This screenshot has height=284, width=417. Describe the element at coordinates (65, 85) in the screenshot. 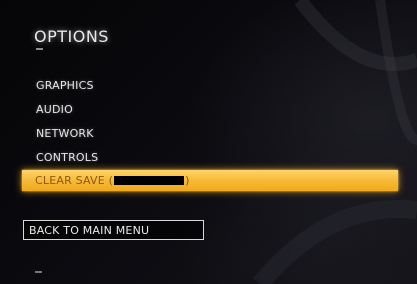

I see `menu-item-graphics: GRAPHICS` at that location.